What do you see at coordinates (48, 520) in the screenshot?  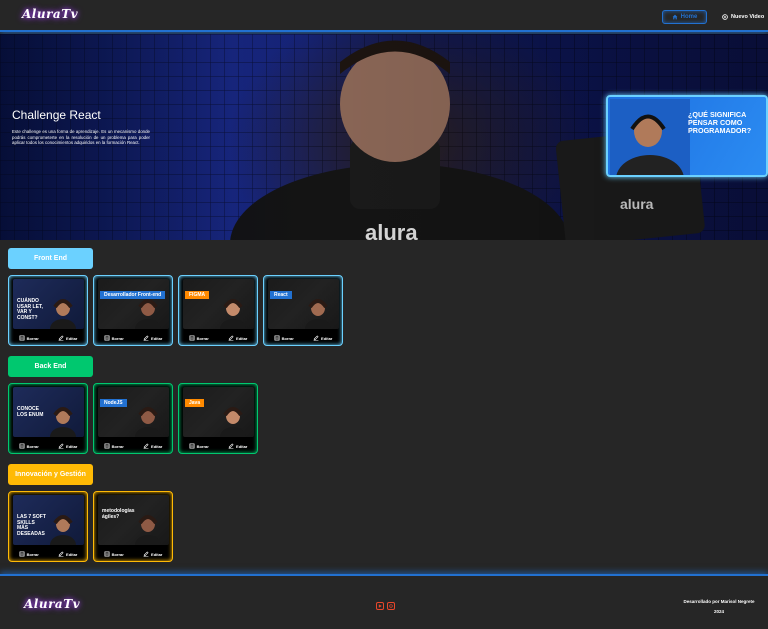 I see `video-thumbnail: LAS 7 SOFT SKILLS MÁS DESEADAS` at bounding box center [48, 520].